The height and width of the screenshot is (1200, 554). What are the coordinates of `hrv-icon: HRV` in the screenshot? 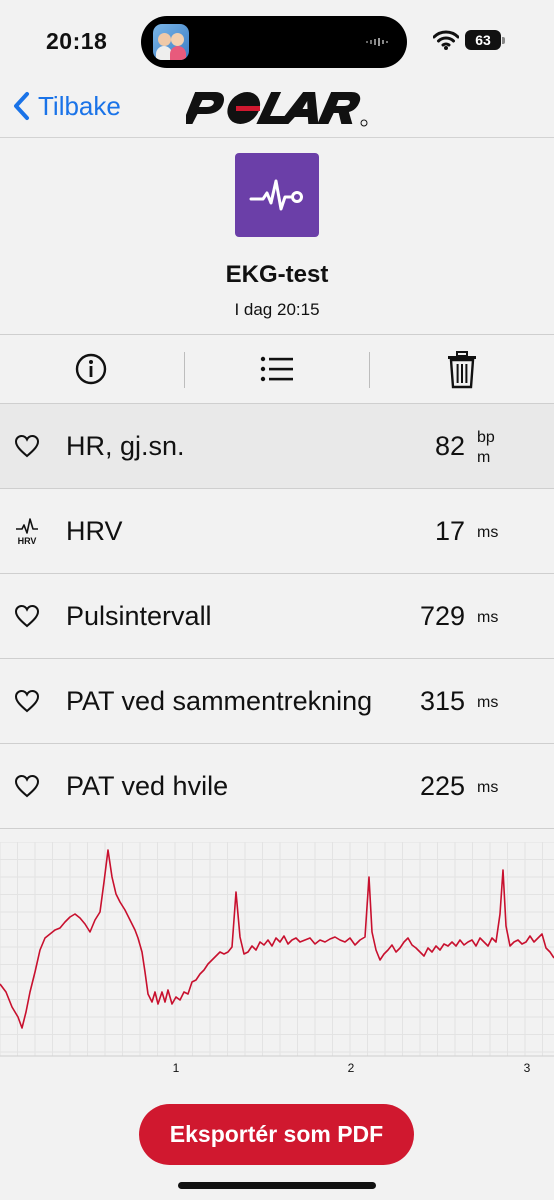 It's located at (27, 531).